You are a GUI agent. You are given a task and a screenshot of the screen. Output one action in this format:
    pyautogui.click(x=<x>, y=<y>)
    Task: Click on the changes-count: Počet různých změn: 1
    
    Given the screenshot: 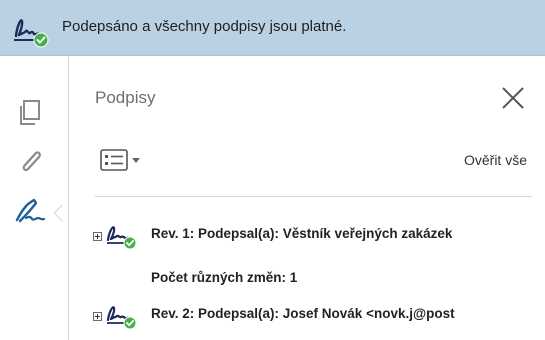 What is the action you would take?
    pyautogui.click(x=224, y=277)
    